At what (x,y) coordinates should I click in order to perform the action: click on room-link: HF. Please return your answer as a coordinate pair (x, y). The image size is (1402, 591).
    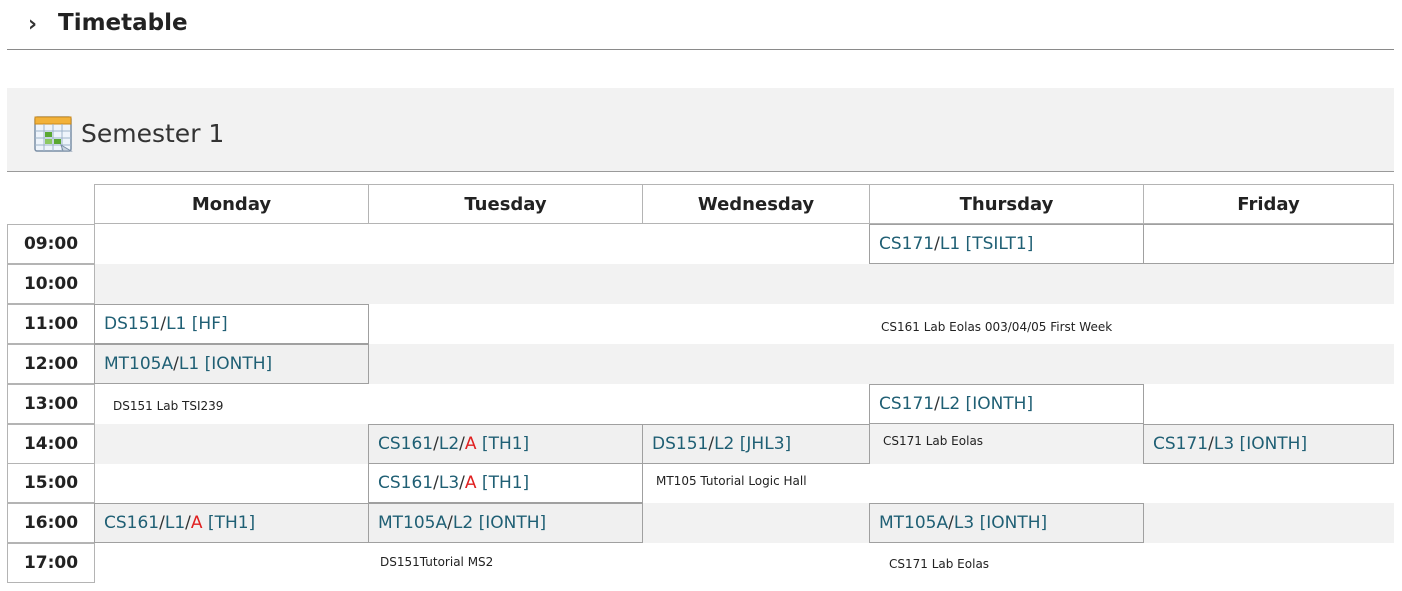
    Looking at the image, I should click on (209, 324).